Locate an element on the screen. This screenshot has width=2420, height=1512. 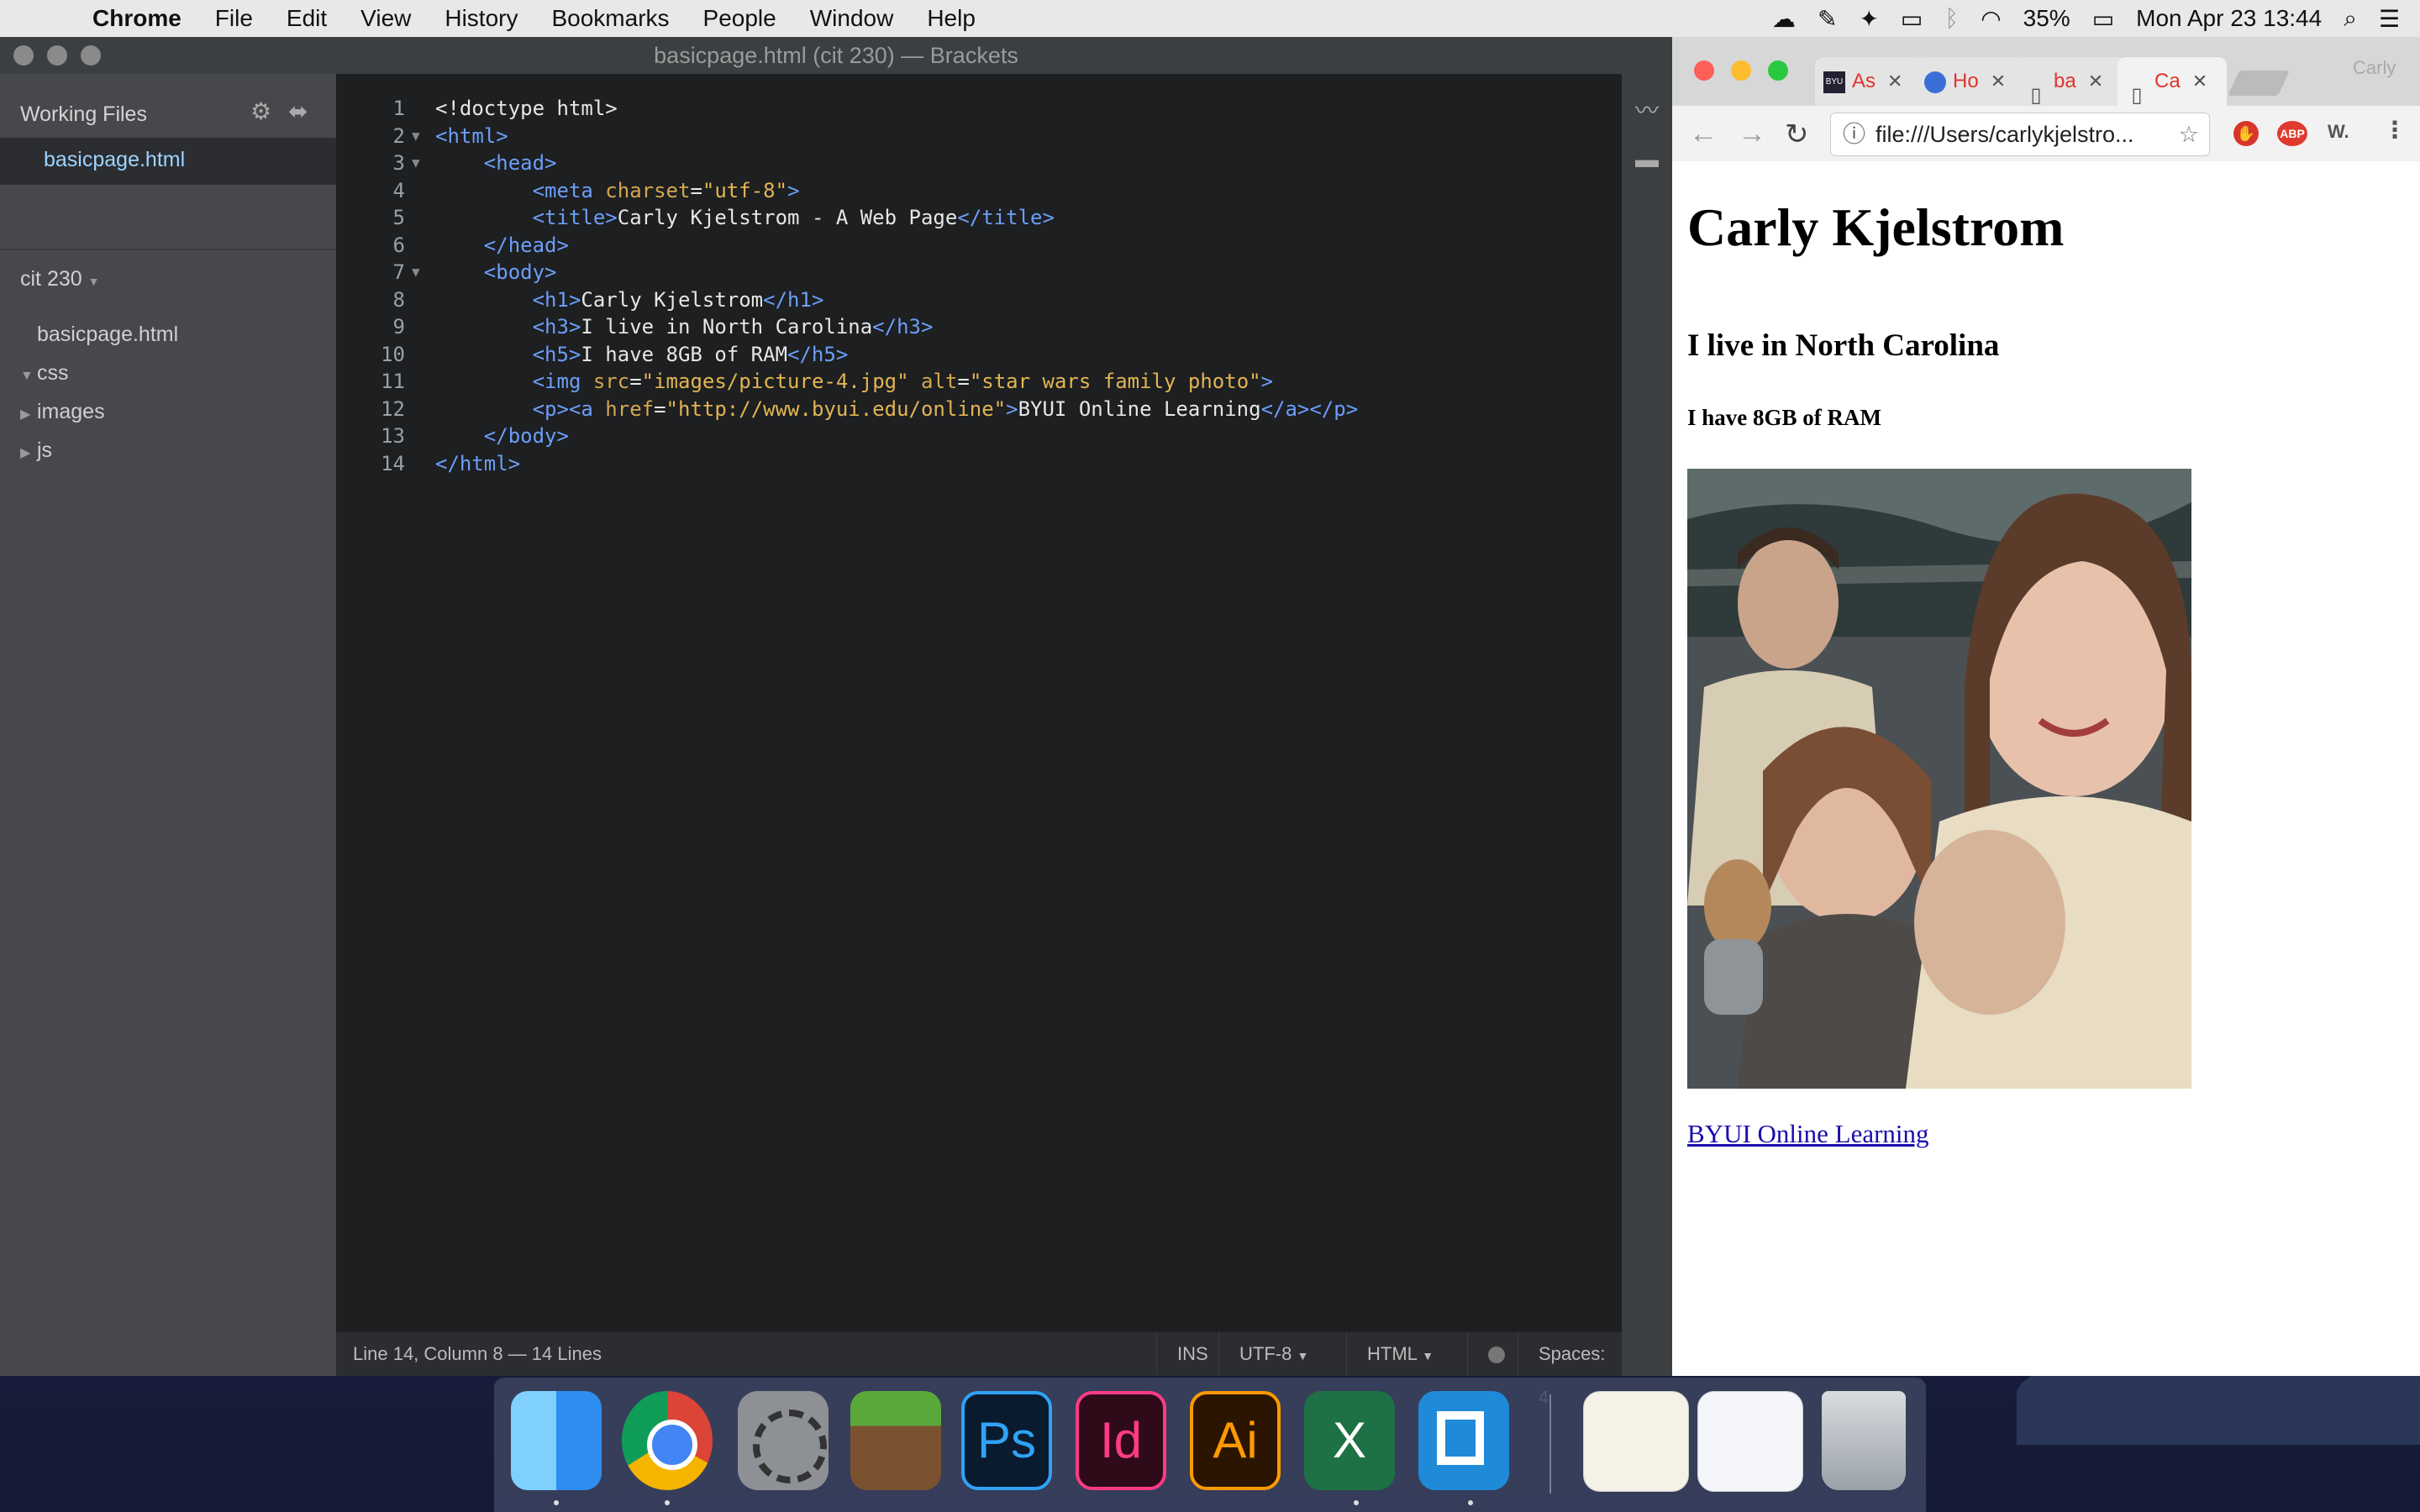
working-file-item: basicpage.html is located at coordinates (168, 161).